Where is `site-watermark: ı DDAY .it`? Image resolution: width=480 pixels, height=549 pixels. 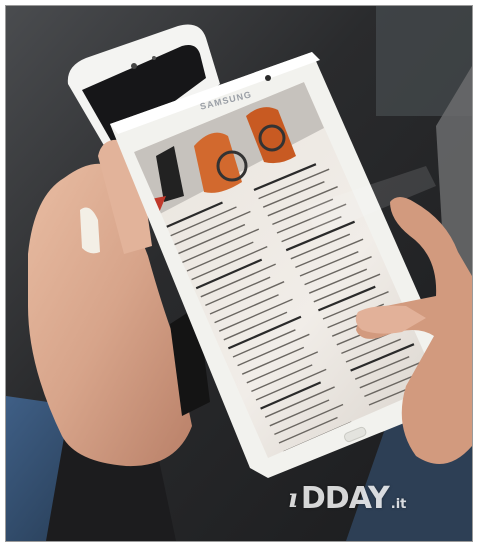 site-watermark: ı DDAY .it is located at coordinates (347, 495).